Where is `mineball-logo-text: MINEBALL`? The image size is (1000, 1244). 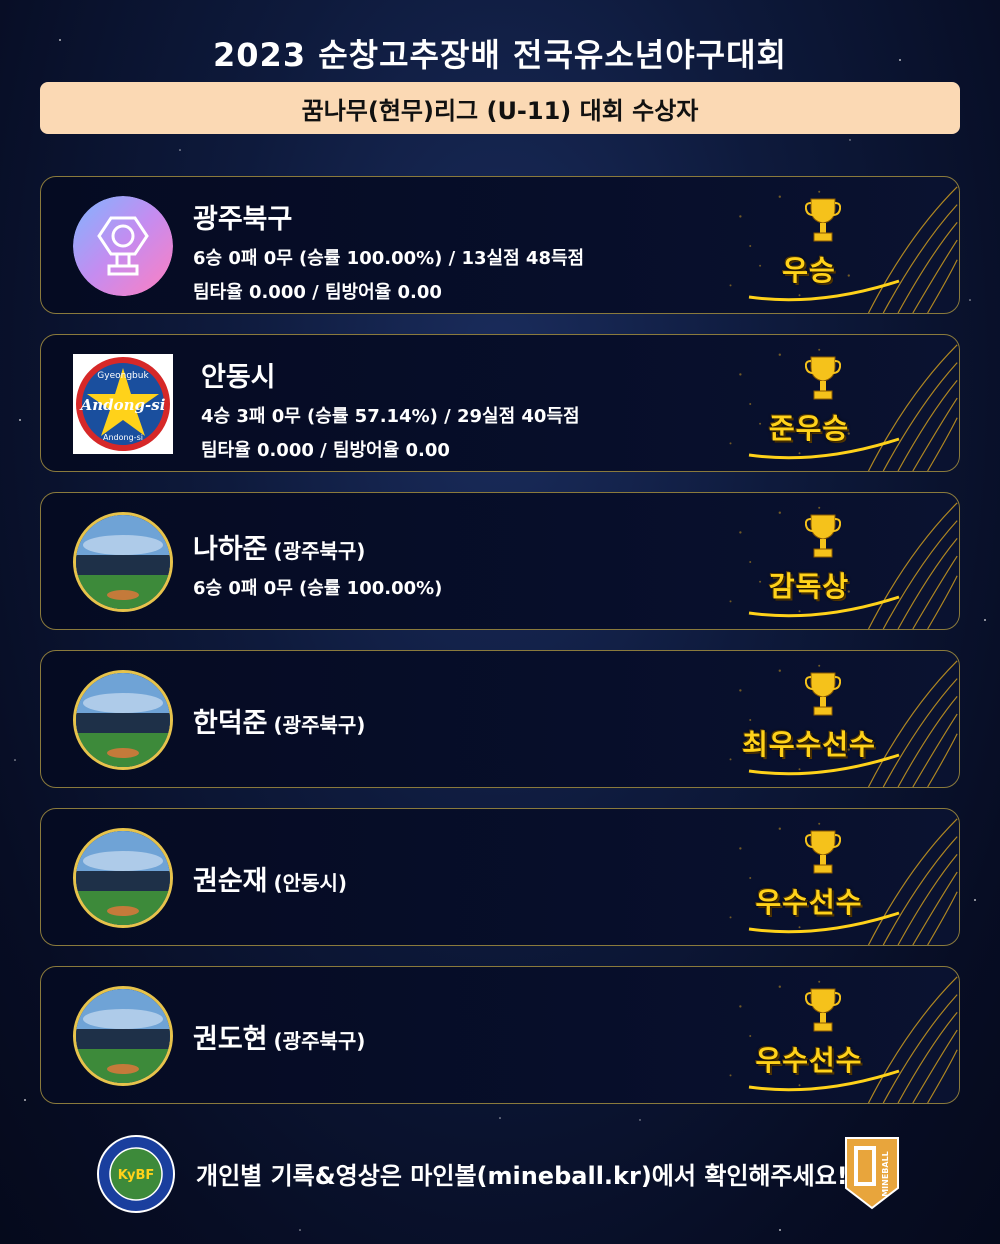 mineball-logo-text: MINEBALL is located at coordinates (885, 1174).